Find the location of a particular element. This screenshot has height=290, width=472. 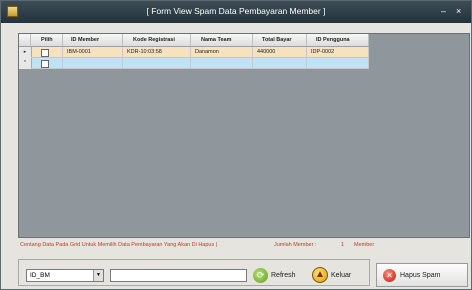

hapus-spam-label: Hapus Spam is located at coordinates (420, 275).